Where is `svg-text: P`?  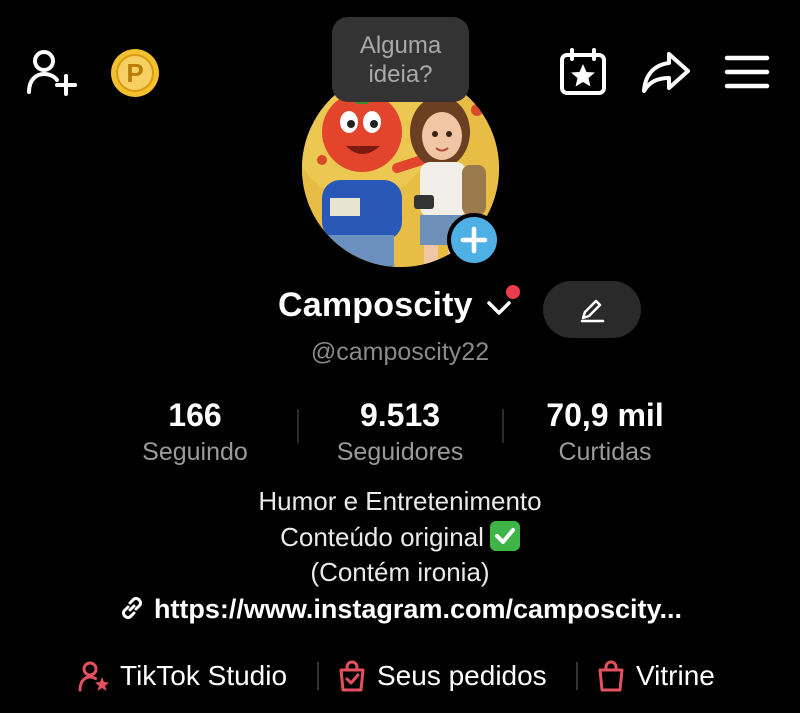
svg-text: P is located at coordinates (134, 73).